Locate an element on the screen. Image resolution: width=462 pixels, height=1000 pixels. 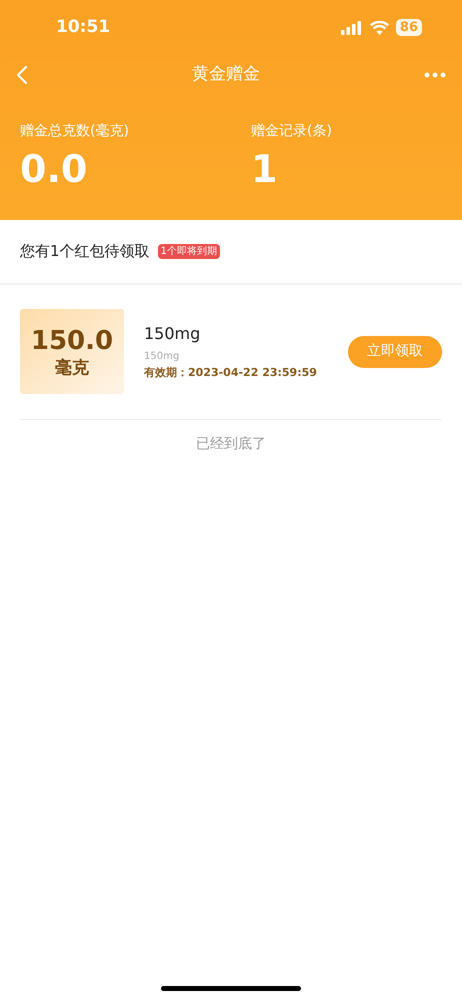
item-title: 150mg is located at coordinates (173, 333).